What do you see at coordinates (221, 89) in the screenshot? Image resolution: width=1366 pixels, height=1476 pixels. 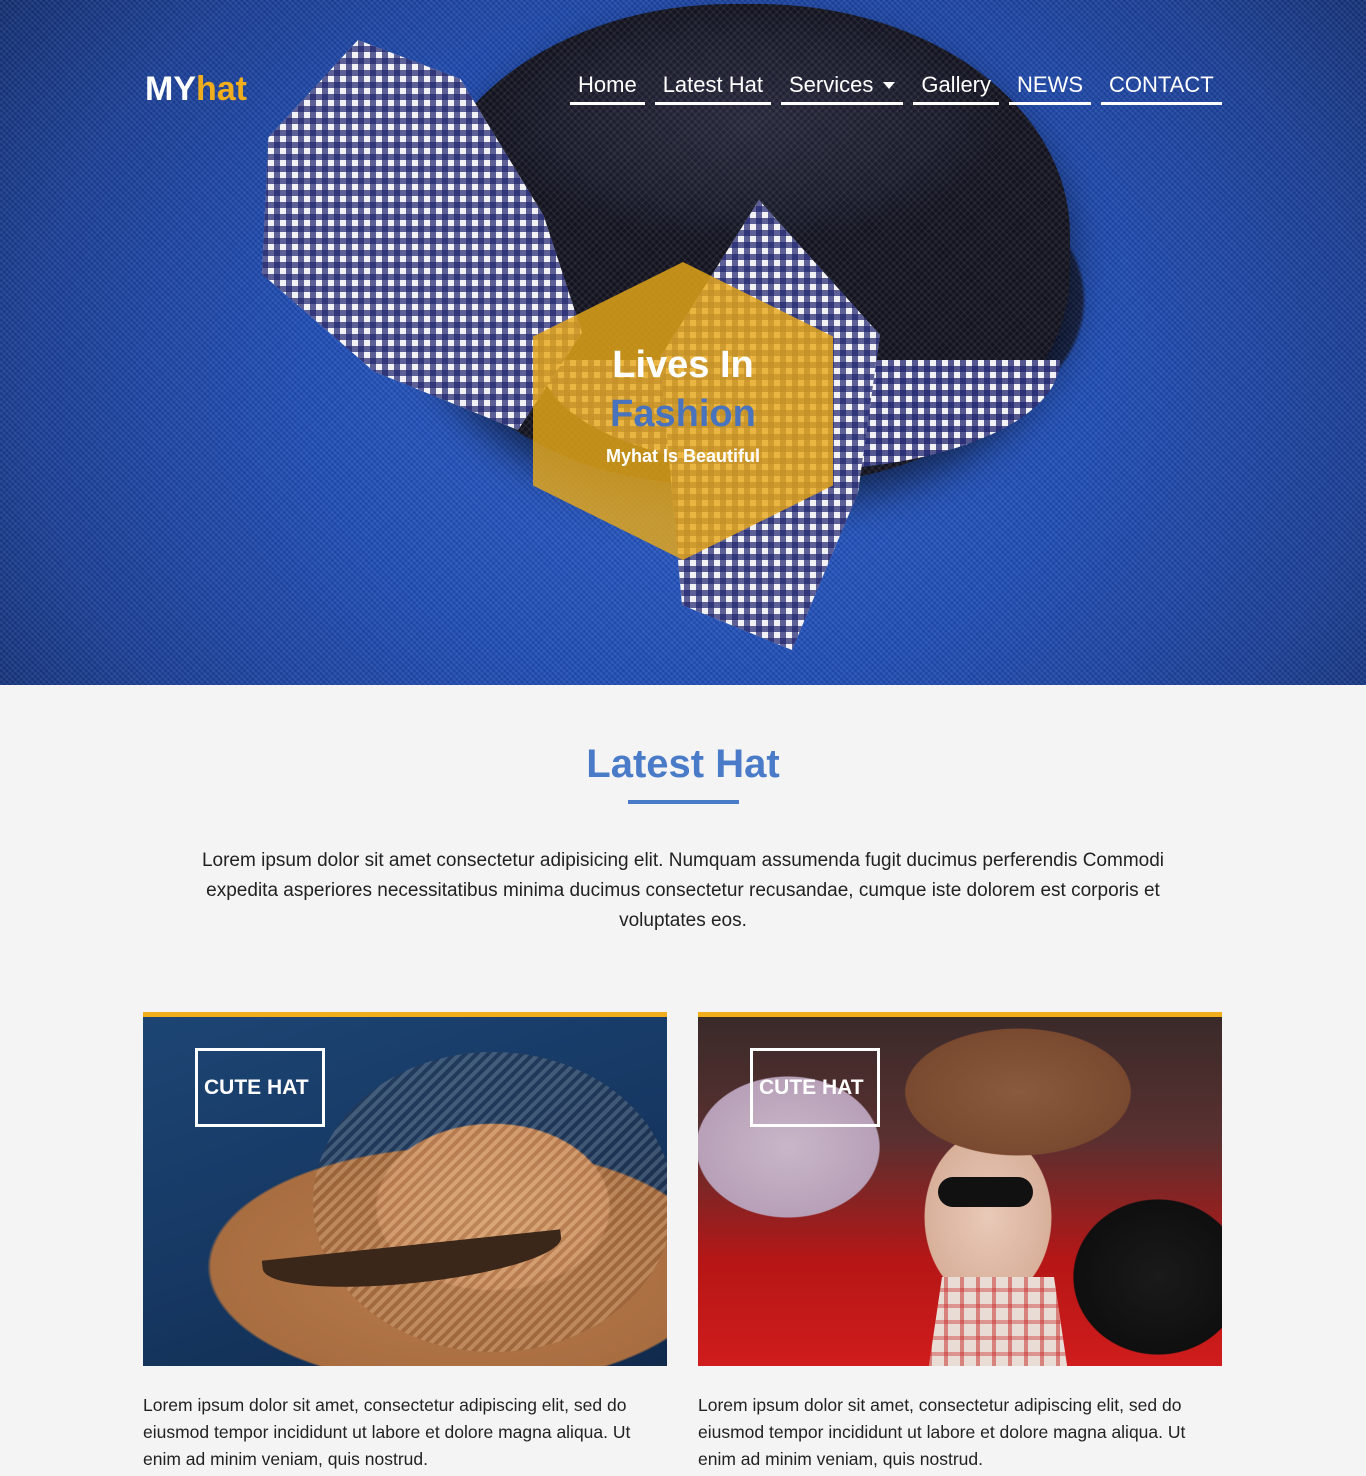 I see `logo-part-hat: hat` at bounding box center [221, 89].